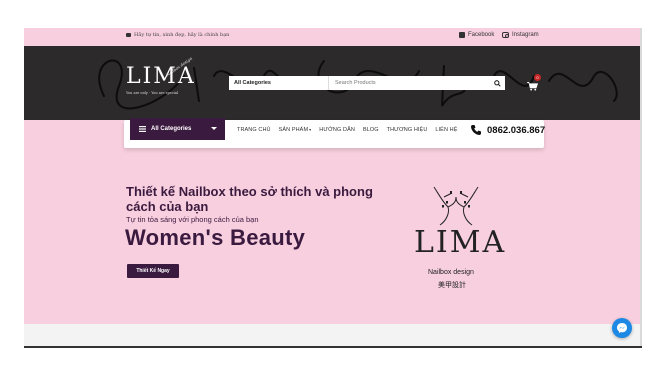 The height and width of the screenshot is (377, 670). I want to click on slogan-text: Hãy tự tin, xinh đẹp, hãy là chính bạn, so click(182, 35).